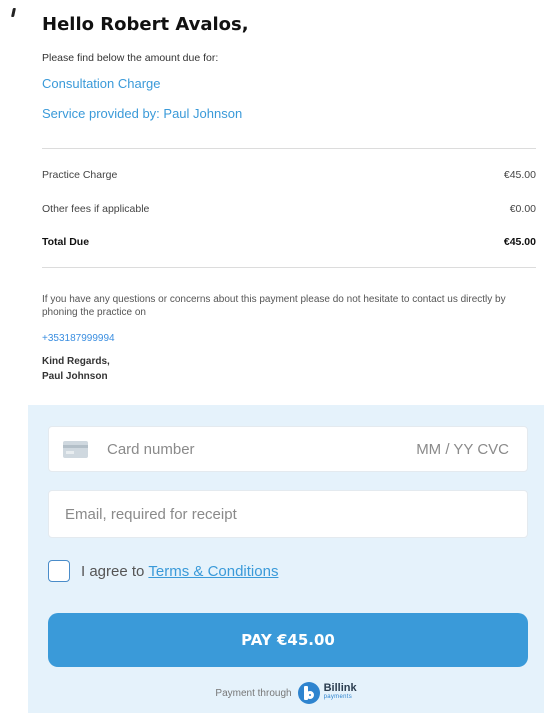  Describe the element at coordinates (151, 514) in the screenshot. I see `email-placeholder: Email, required for receipt` at that location.